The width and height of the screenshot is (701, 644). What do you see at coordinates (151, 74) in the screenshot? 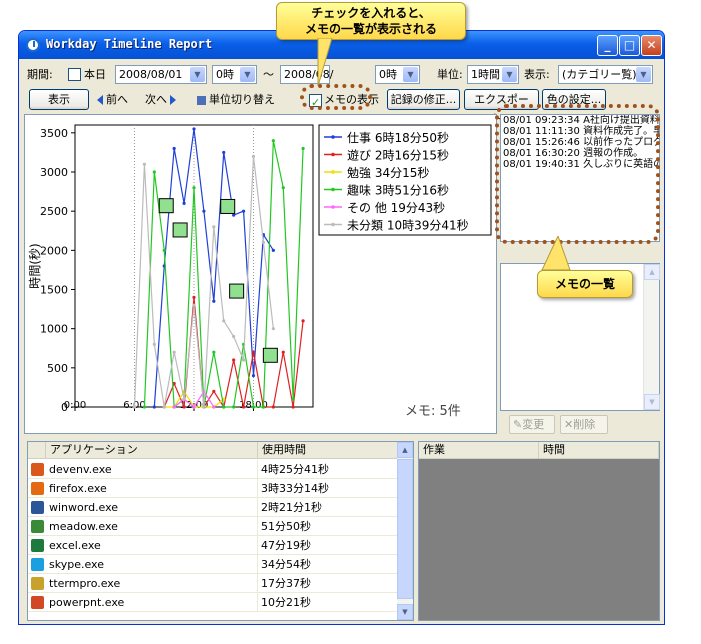
I see `start-date-value: 2008/08/01` at bounding box center [151, 74].